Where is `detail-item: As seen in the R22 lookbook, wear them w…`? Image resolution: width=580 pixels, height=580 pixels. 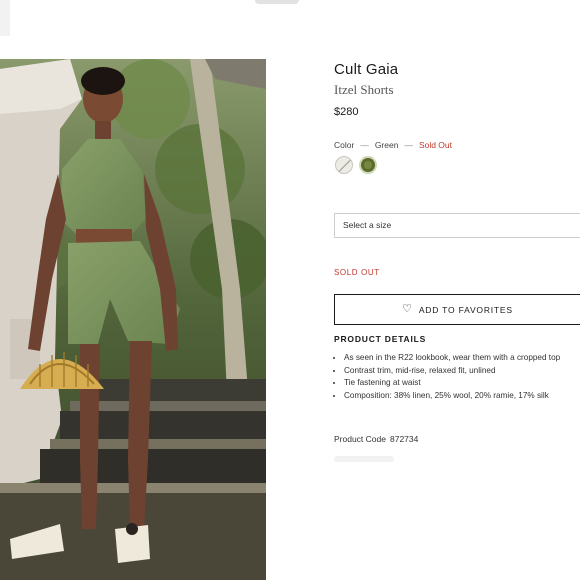
detail-item: As seen in the R22 lookbook, wear them w… is located at coordinates (462, 358).